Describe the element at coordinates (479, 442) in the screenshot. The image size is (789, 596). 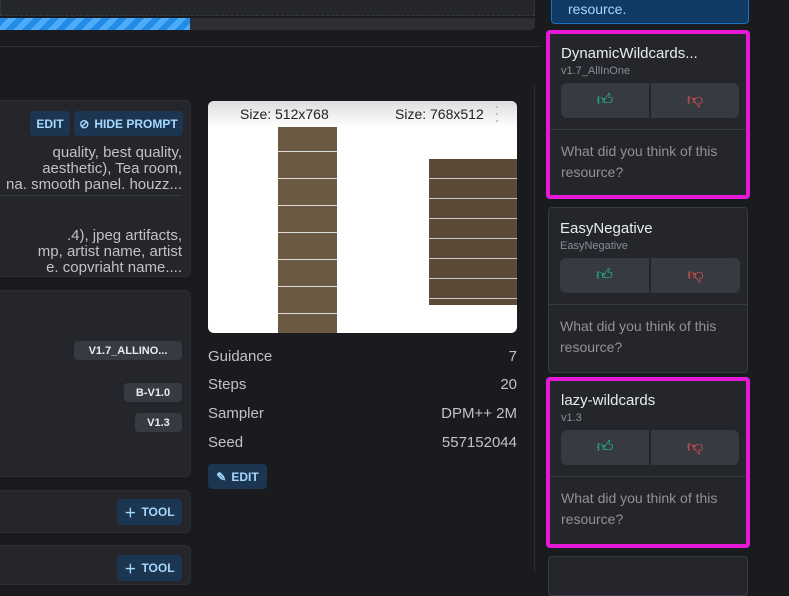
I see `meta-value: 557152044` at that location.